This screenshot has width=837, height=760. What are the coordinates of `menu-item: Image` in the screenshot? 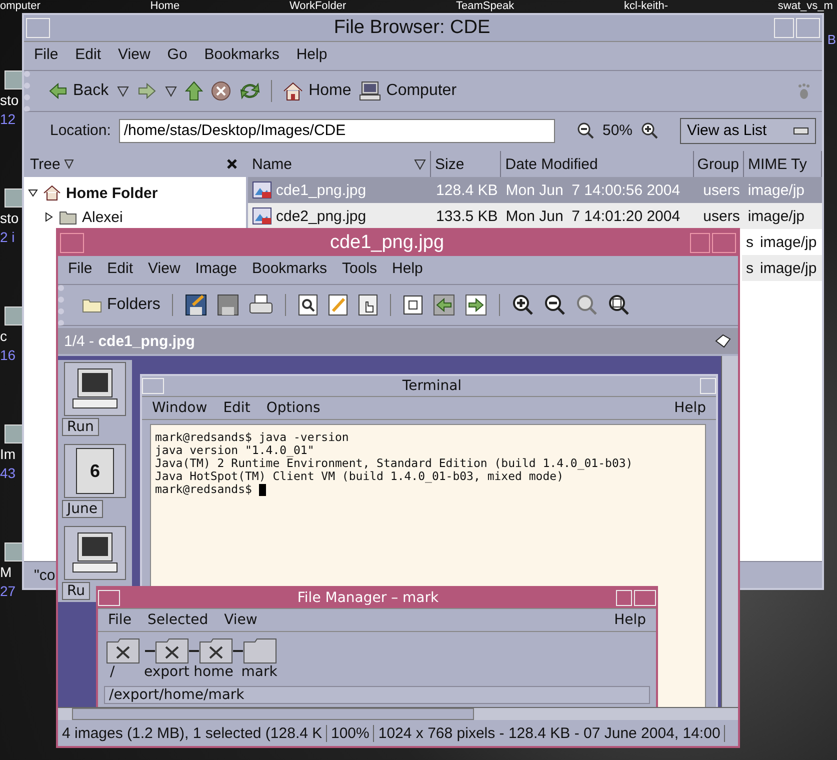 It's located at (216, 270).